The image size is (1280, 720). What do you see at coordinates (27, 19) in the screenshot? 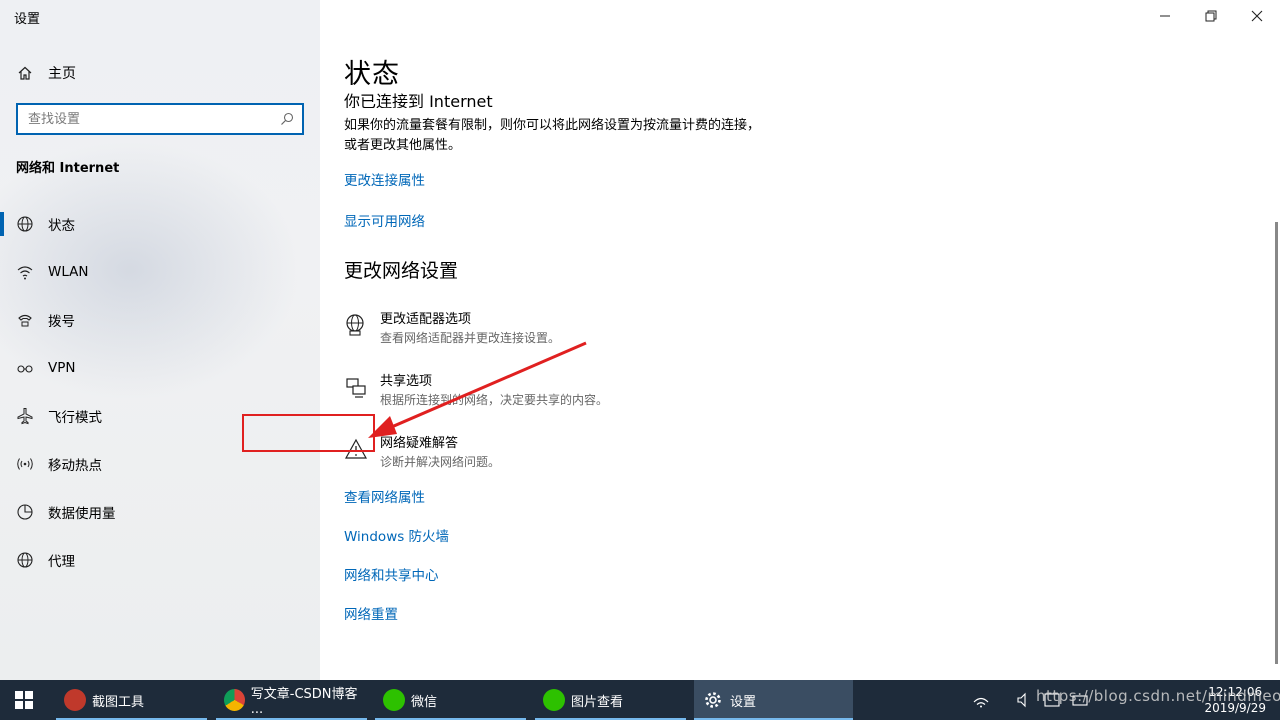
I see `window-title: 设置` at bounding box center [27, 19].